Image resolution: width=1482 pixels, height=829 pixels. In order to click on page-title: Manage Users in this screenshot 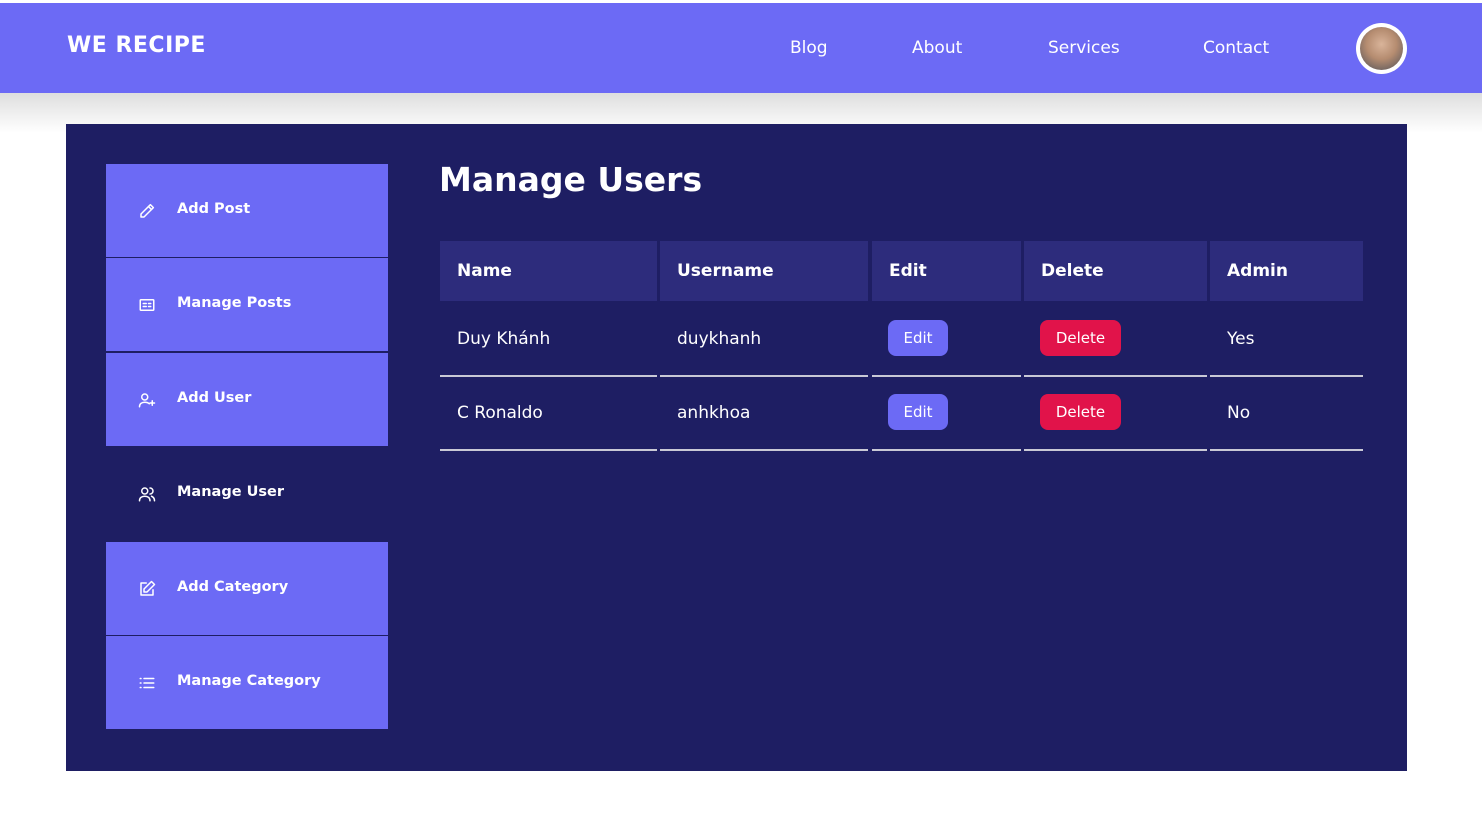, I will do `click(571, 179)`.